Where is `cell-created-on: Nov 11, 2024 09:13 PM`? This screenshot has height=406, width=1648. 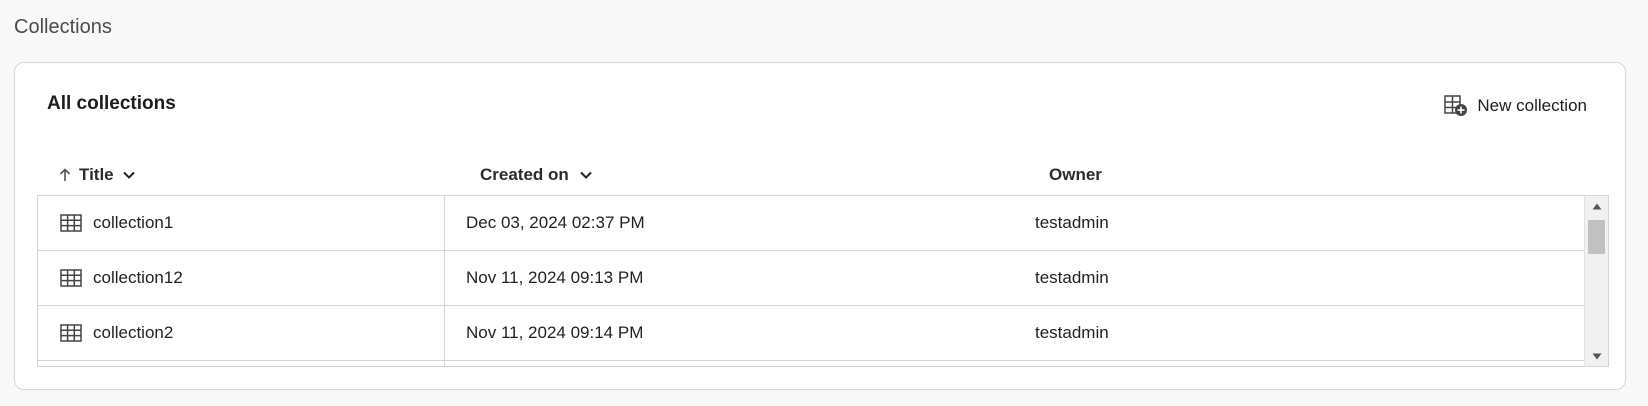
cell-created-on: Nov 11, 2024 09:13 PM is located at coordinates (555, 277).